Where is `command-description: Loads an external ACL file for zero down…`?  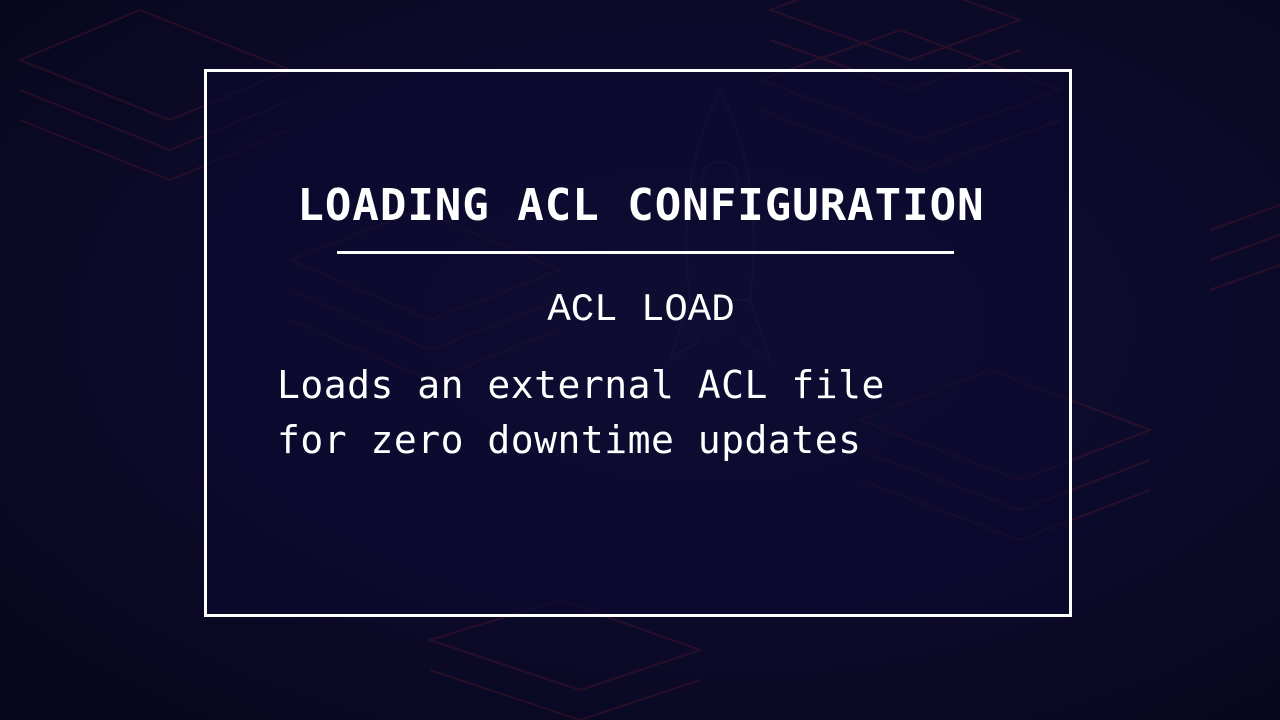
command-description: Loads an external ACL file for zero down… is located at coordinates (581, 412).